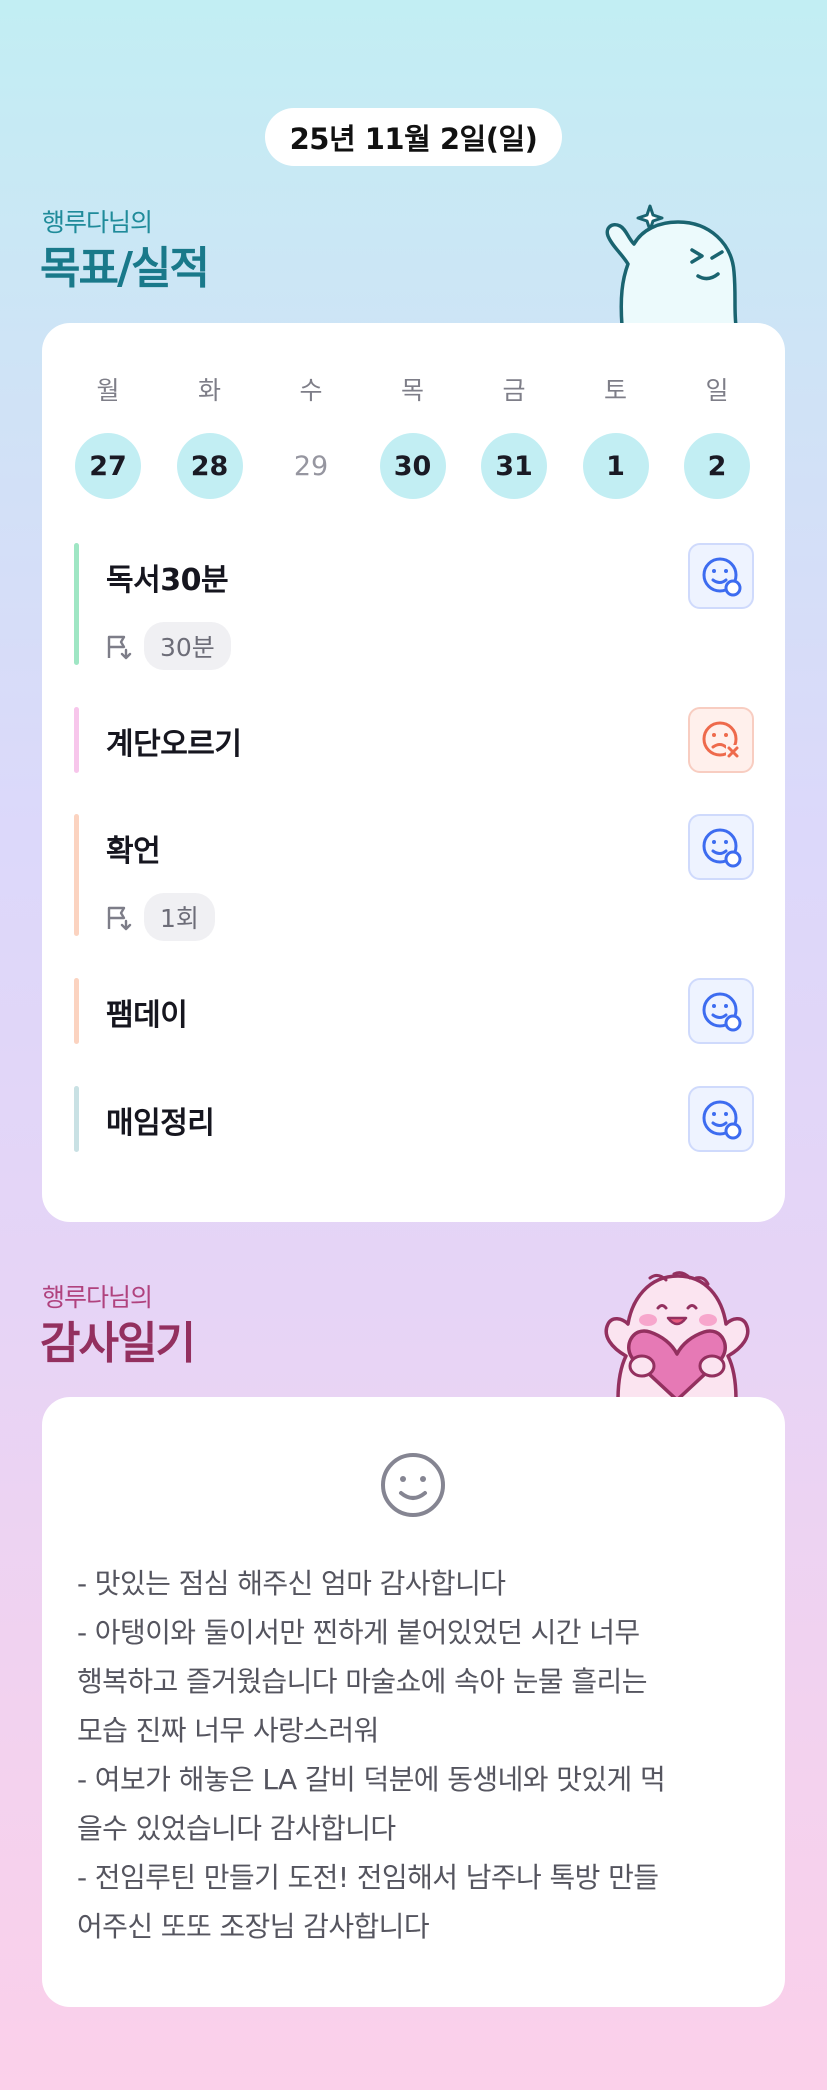 This screenshot has width=827, height=2090. Describe the element at coordinates (414, 740) in the screenshot. I see `habit-item-stairs: 계단오르기` at that location.